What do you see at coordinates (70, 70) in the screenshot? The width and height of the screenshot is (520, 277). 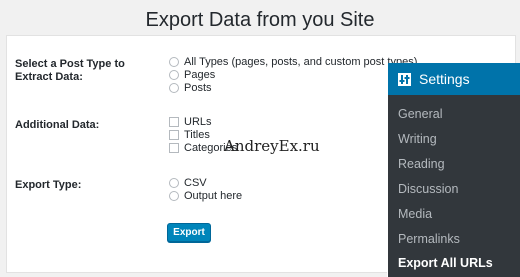 I see `post-type-label: Select a Post Type to Extract Data:` at bounding box center [70, 70].